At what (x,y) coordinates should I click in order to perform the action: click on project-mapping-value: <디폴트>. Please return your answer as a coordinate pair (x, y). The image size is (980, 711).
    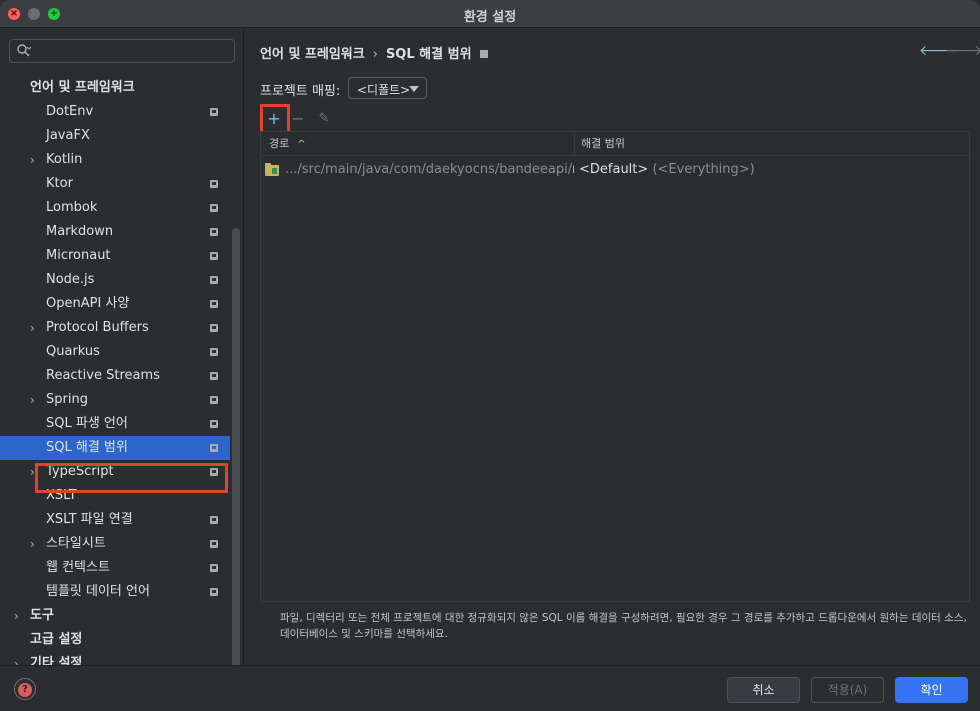
    Looking at the image, I should click on (384, 90).